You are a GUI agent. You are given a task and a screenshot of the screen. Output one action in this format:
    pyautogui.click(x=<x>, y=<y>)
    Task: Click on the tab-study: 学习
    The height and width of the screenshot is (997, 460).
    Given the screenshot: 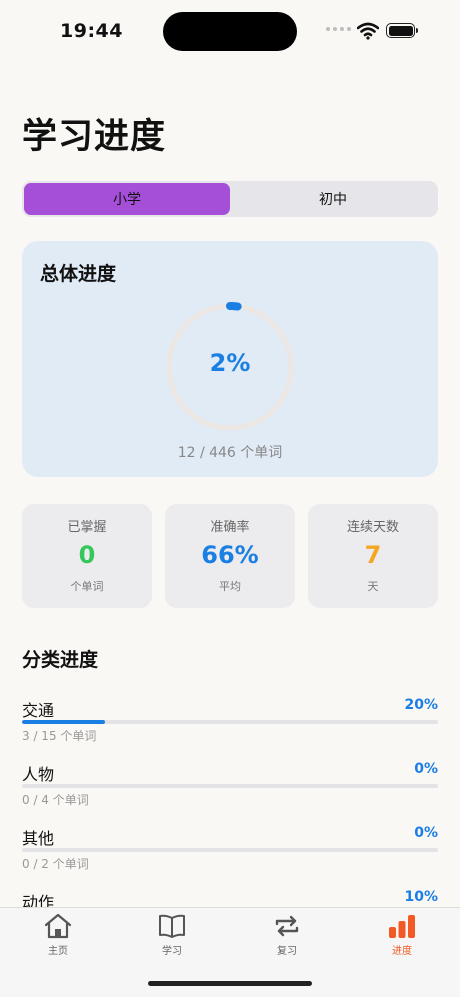 What is the action you would take?
    pyautogui.click(x=172, y=934)
    